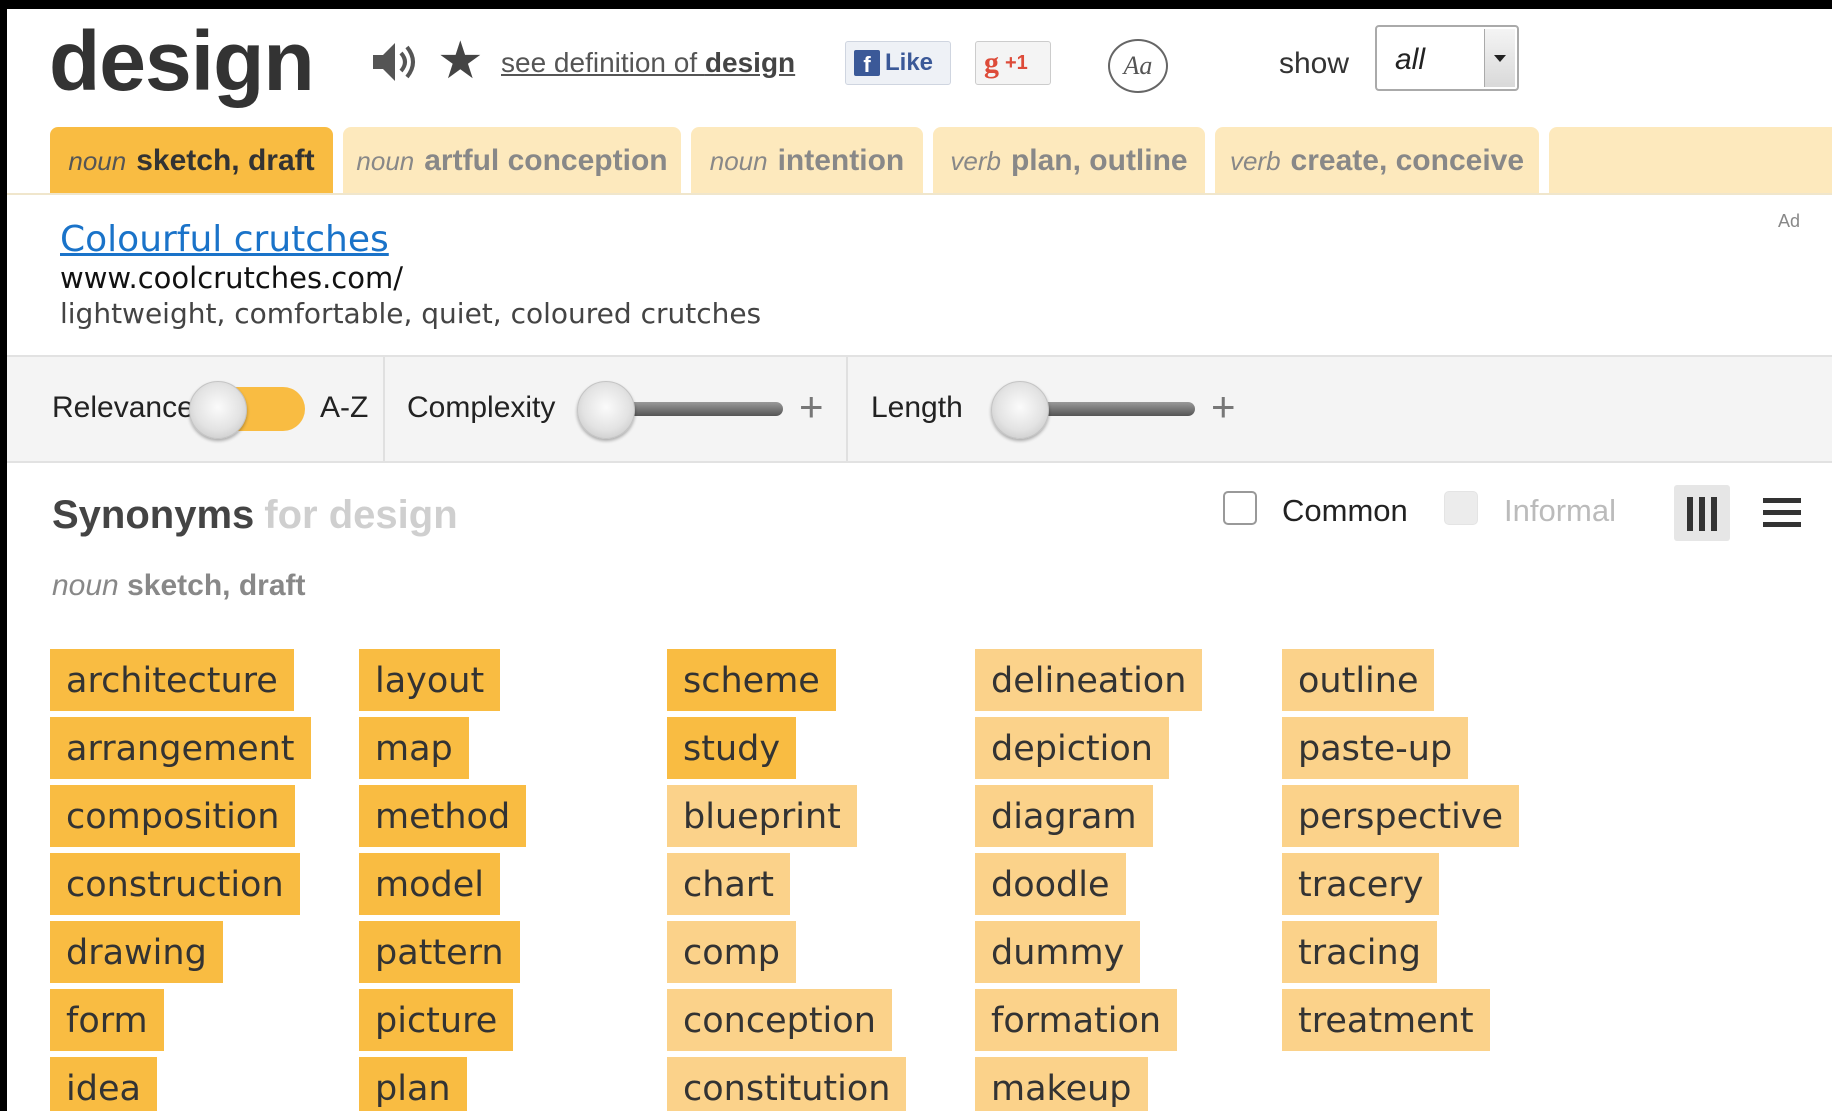 The image size is (1832, 1111). Describe the element at coordinates (218, 410) in the screenshot. I see `sort-toggle-knob` at that location.